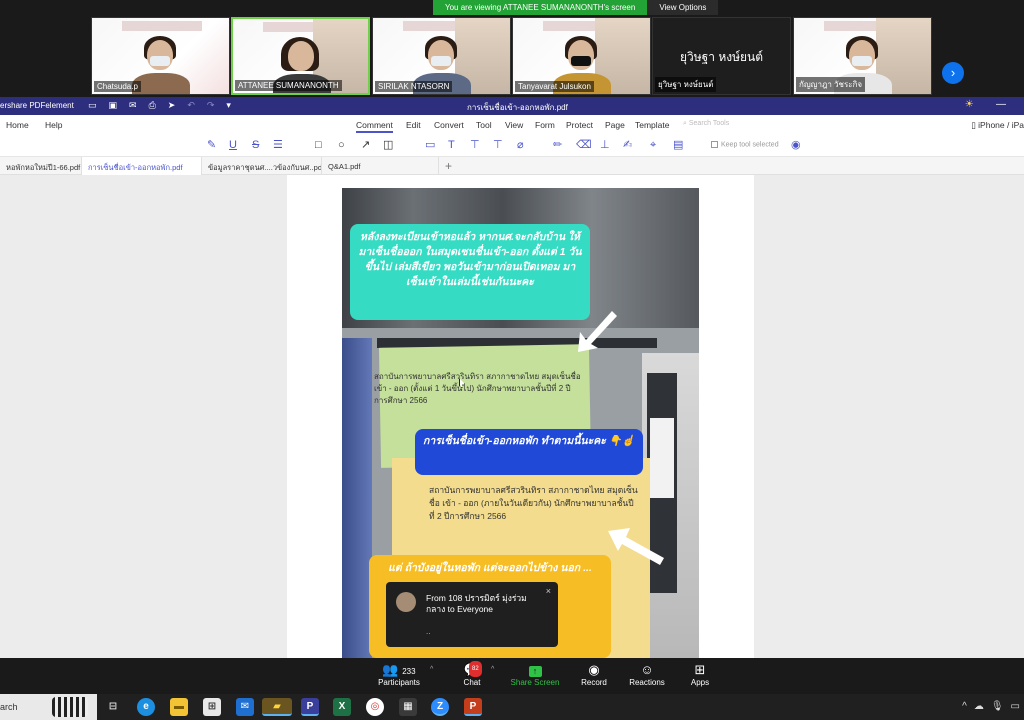  Describe the element at coordinates (686, 84) in the screenshot. I see `participant-name: ยุวิษฐา หงษ์ยนต์` at that location.